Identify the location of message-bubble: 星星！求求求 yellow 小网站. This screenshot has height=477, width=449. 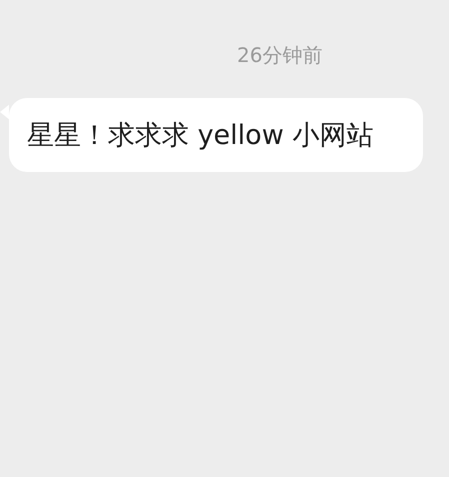
(216, 135).